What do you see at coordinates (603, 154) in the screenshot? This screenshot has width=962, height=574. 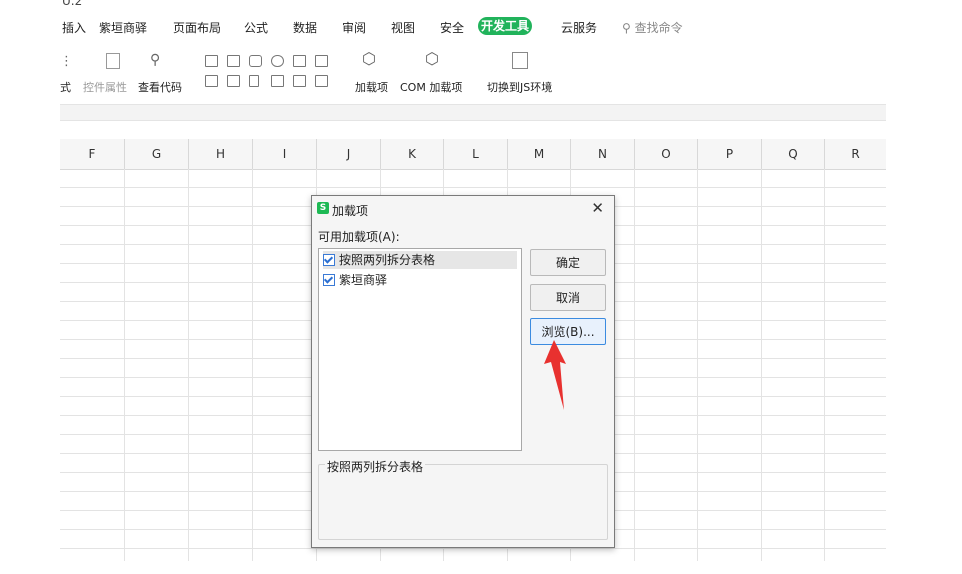 I see `column-header-n: N` at bounding box center [603, 154].